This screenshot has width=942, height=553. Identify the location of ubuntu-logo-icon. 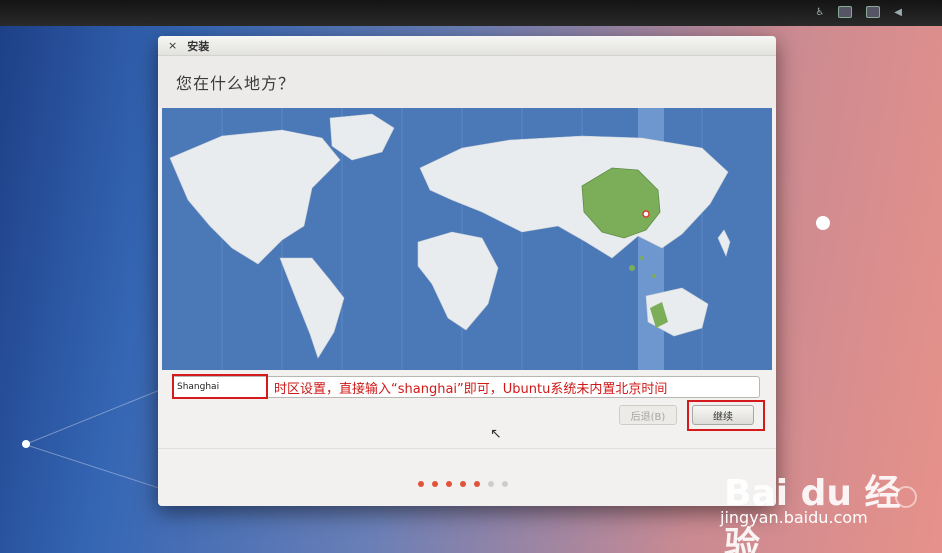
(906, 497).